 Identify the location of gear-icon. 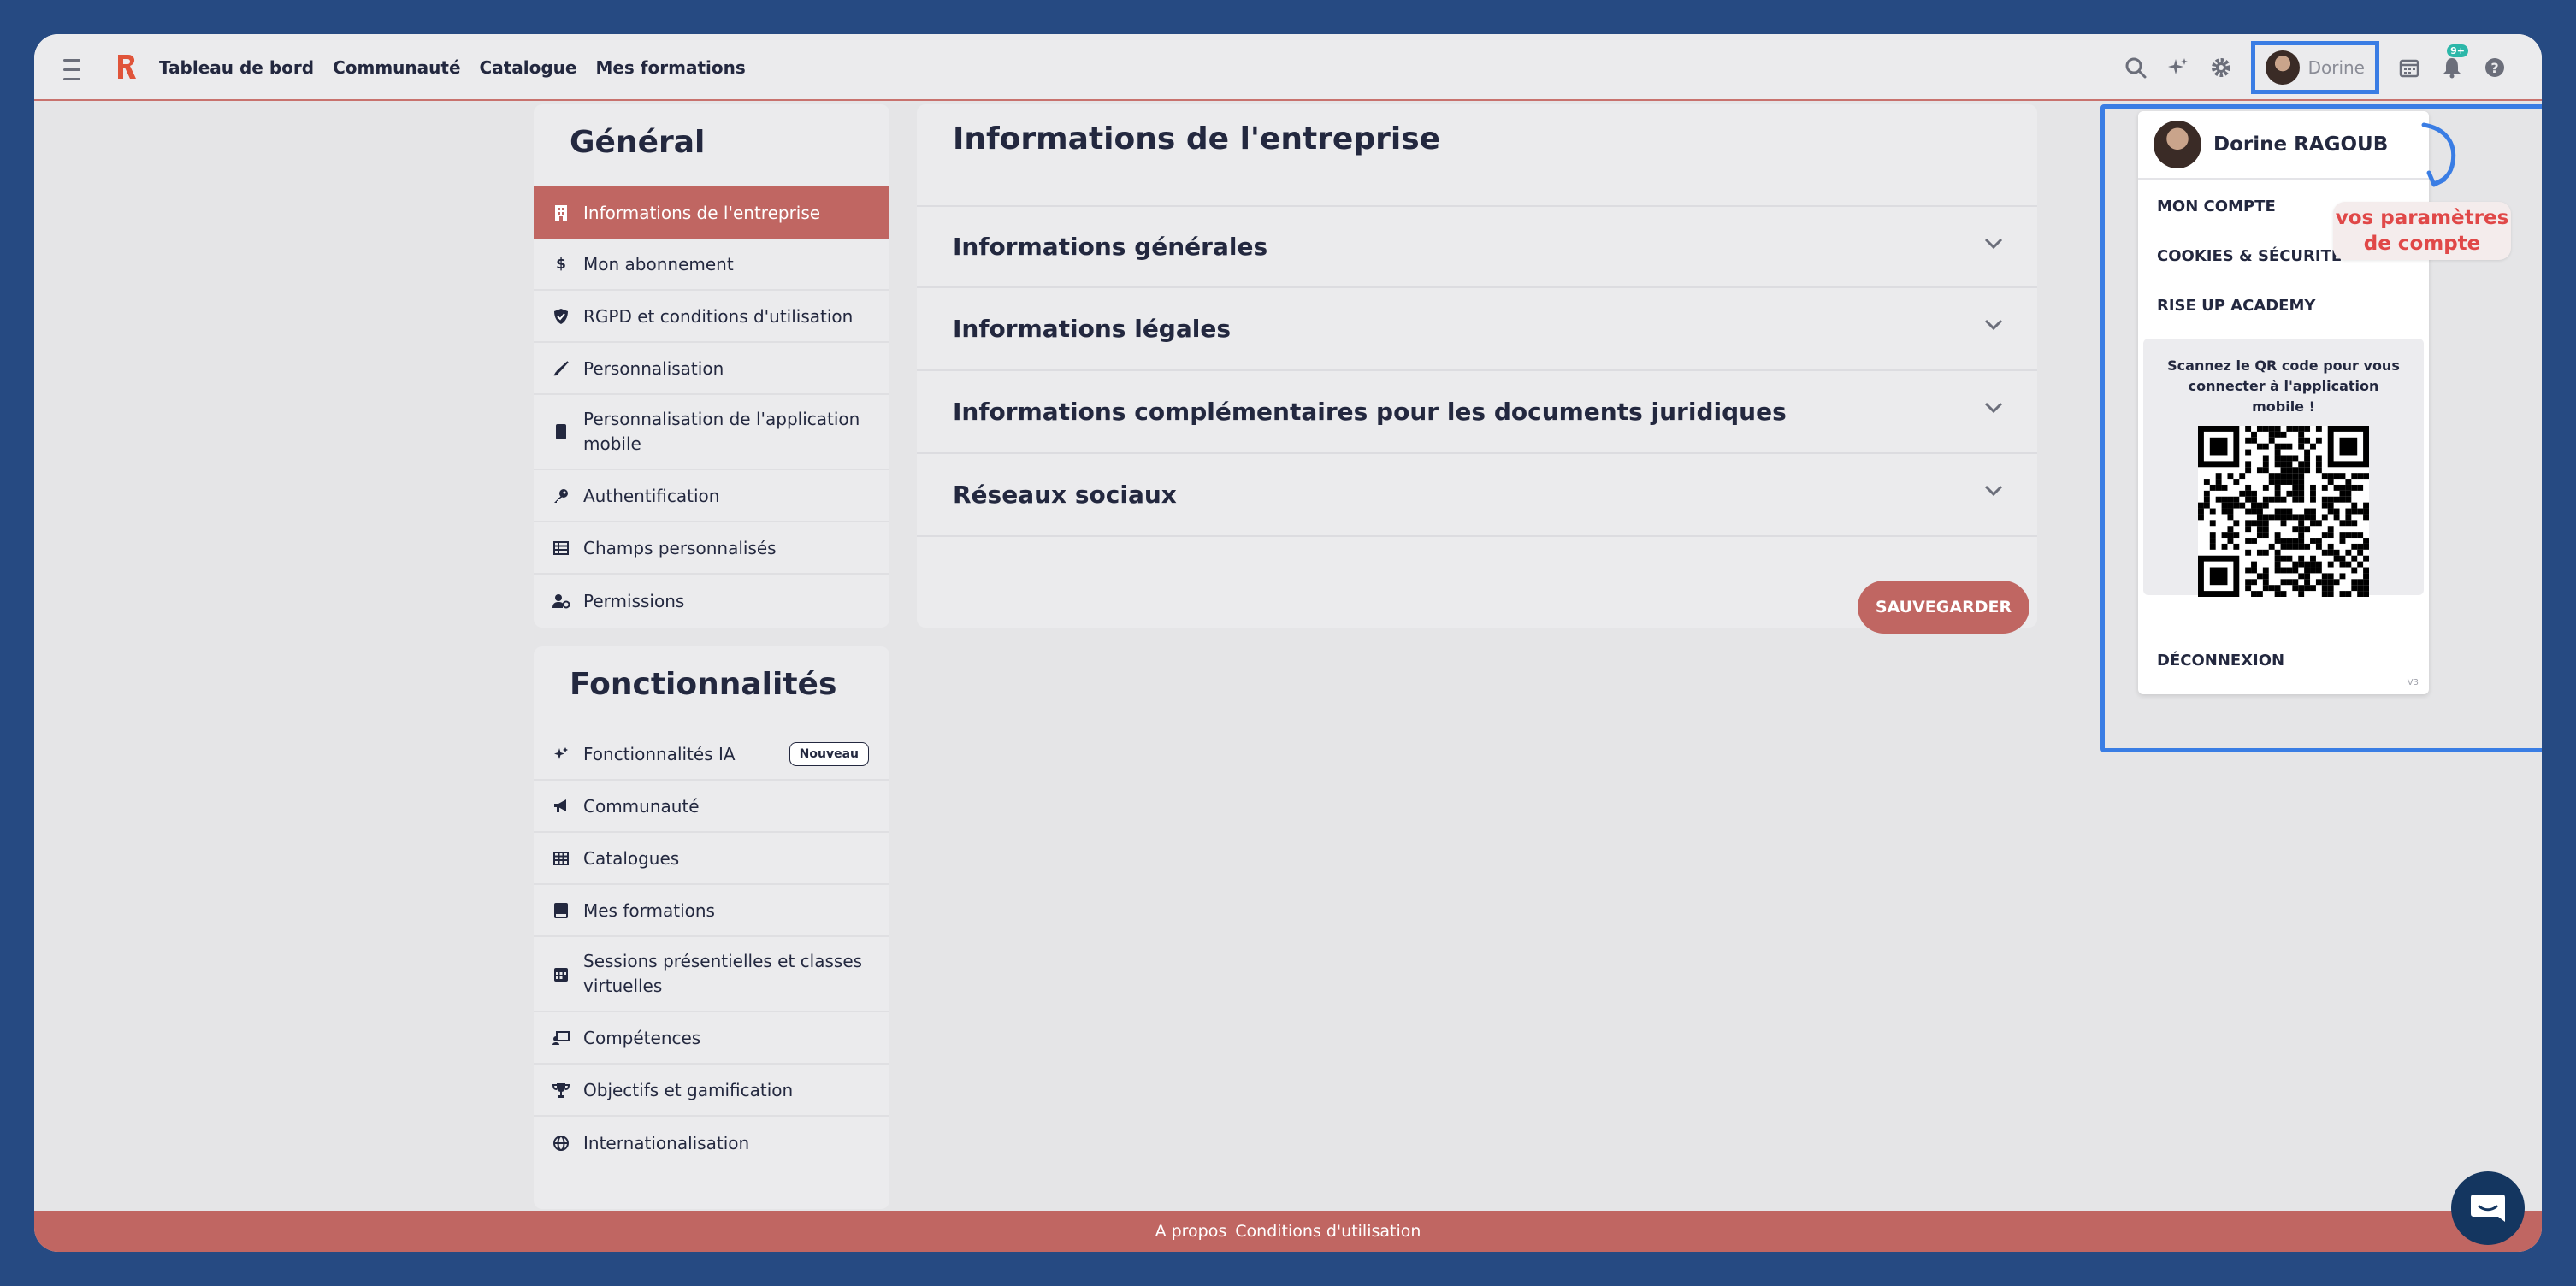
(2221, 67).